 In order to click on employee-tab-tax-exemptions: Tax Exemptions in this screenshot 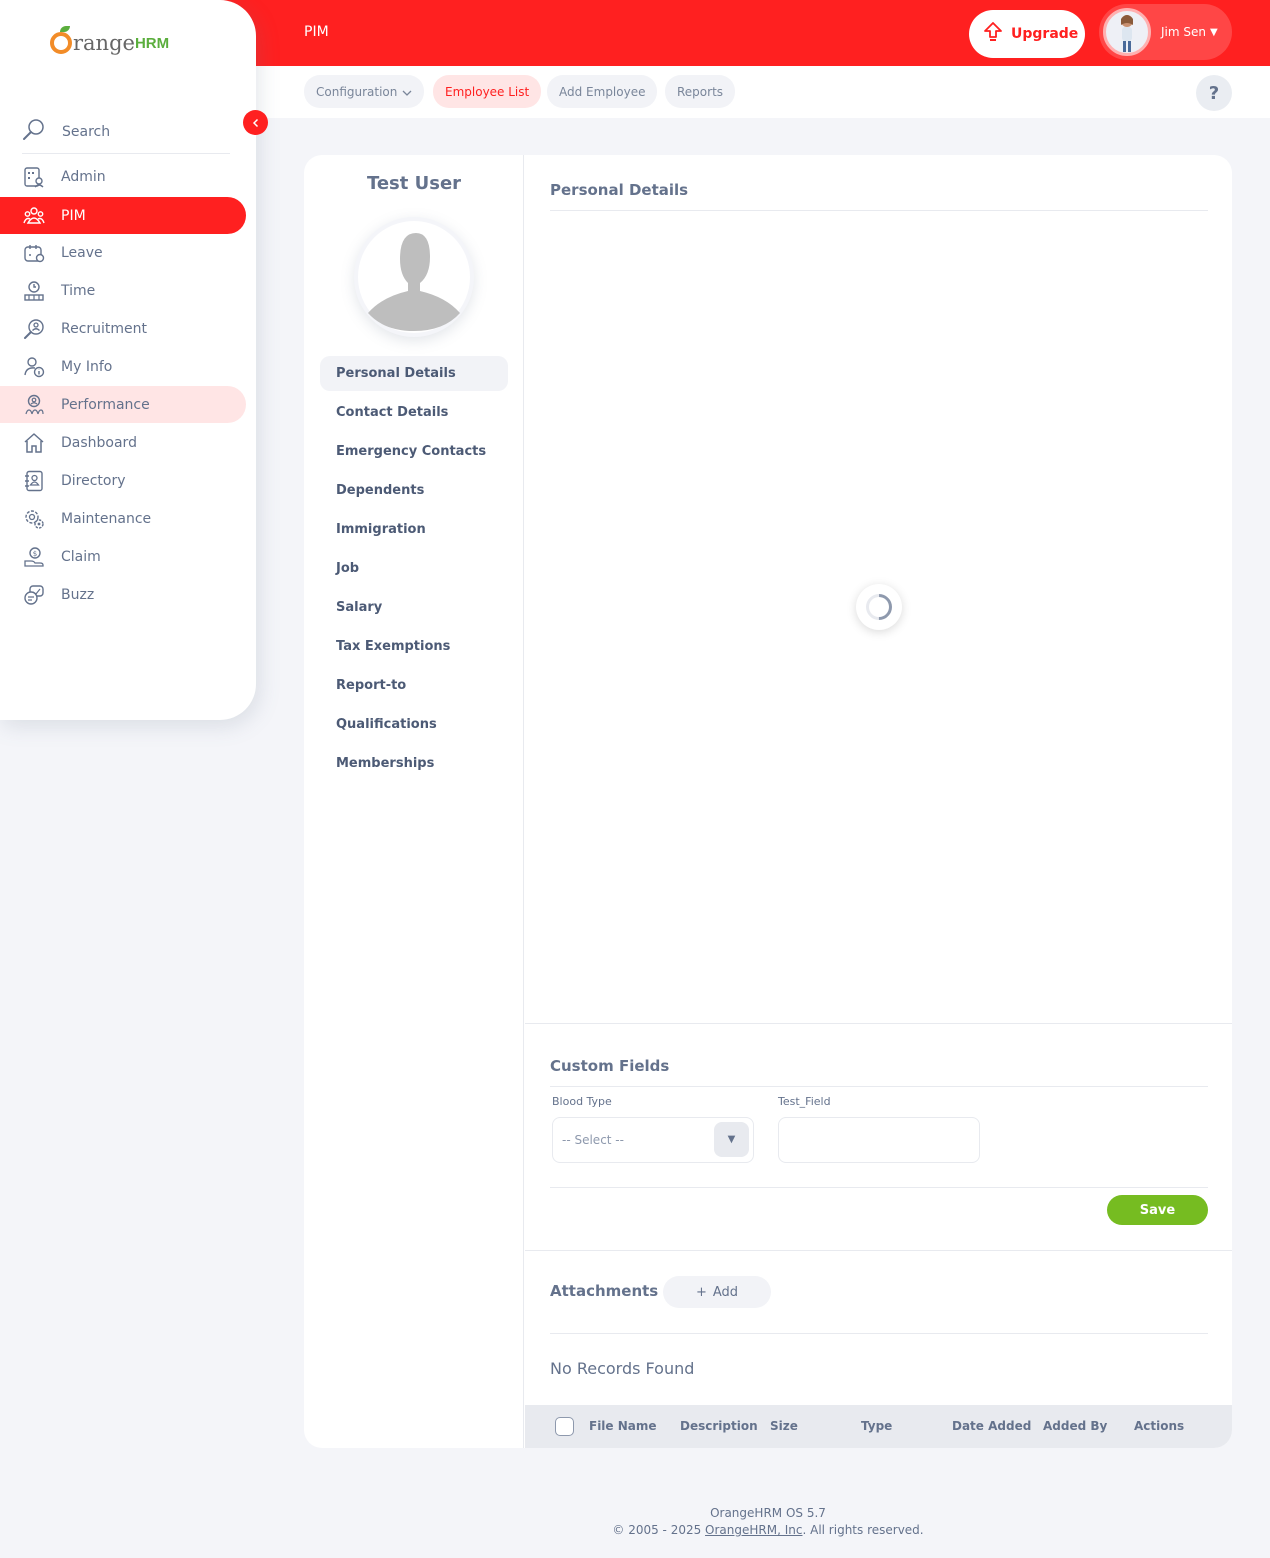, I will do `click(414, 646)`.